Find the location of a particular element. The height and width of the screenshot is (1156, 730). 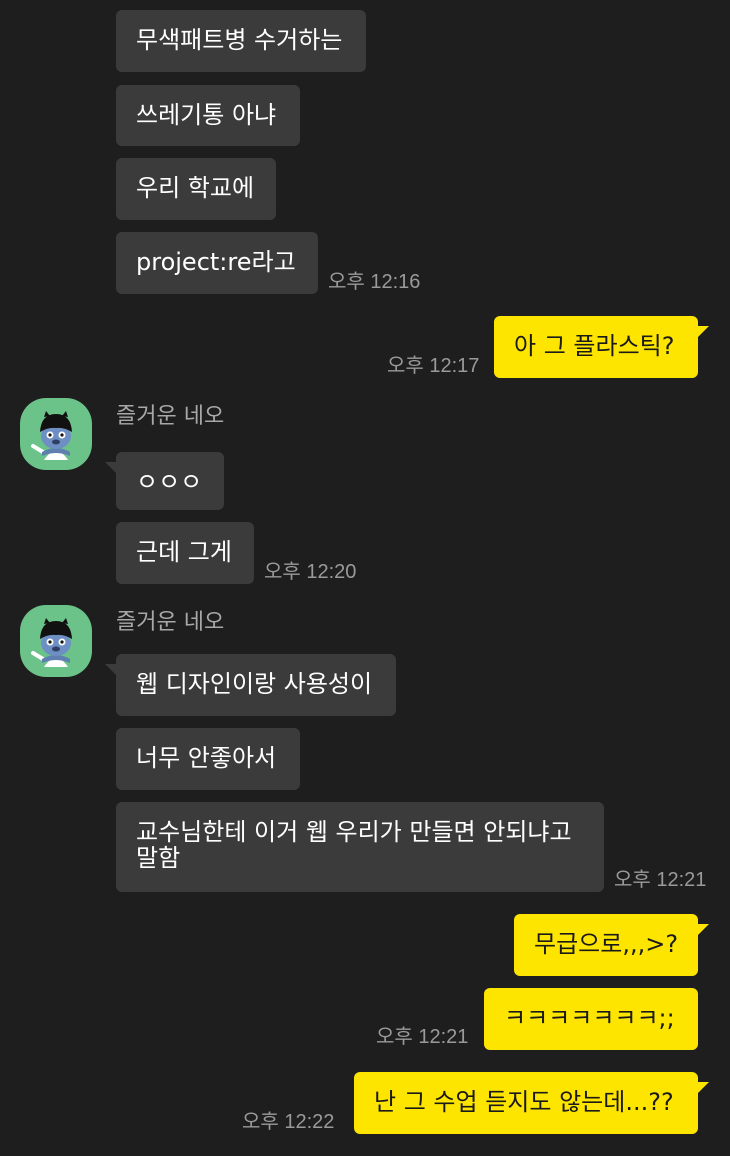

message-timestamp: 오후 12:16 is located at coordinates (374, 282).